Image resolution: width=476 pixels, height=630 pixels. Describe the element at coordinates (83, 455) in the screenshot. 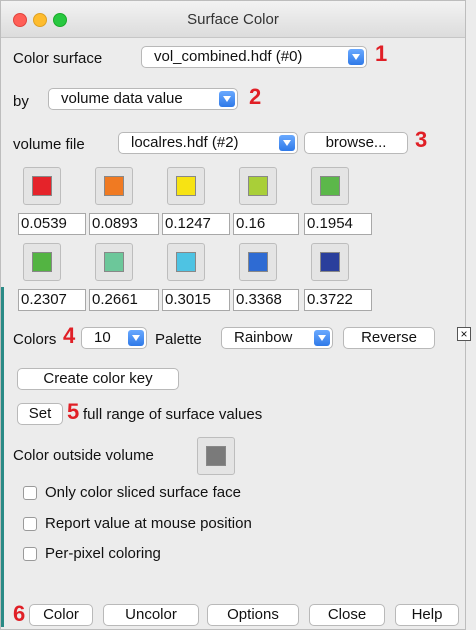

I see `color-outside-volume-label: Color outside volume` at that location.